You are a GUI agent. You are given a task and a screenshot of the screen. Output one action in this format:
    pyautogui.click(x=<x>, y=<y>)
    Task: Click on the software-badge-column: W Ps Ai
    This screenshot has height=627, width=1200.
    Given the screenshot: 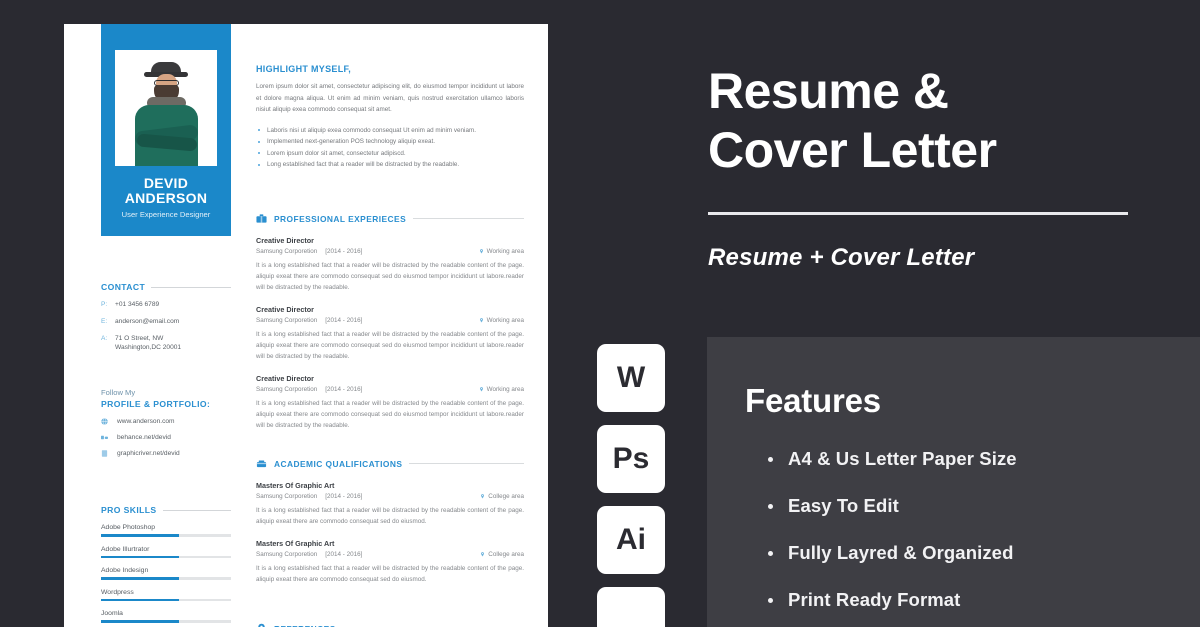 What is the action you would take?
    pyautogui.click(x=631, y=485)
    